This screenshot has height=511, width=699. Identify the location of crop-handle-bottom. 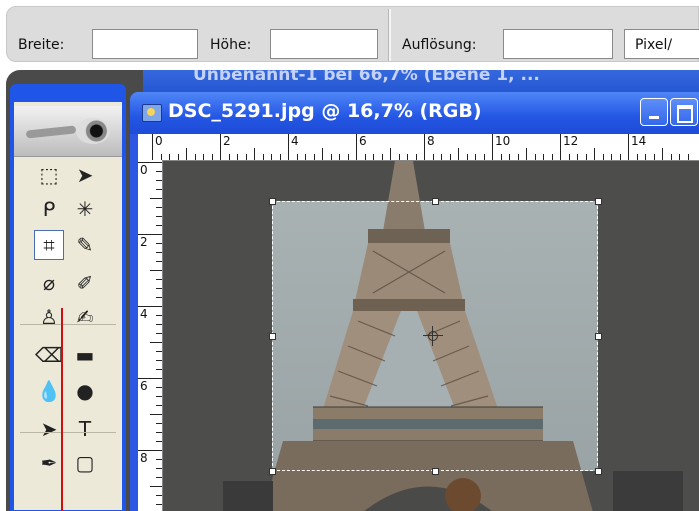
(435, 471).